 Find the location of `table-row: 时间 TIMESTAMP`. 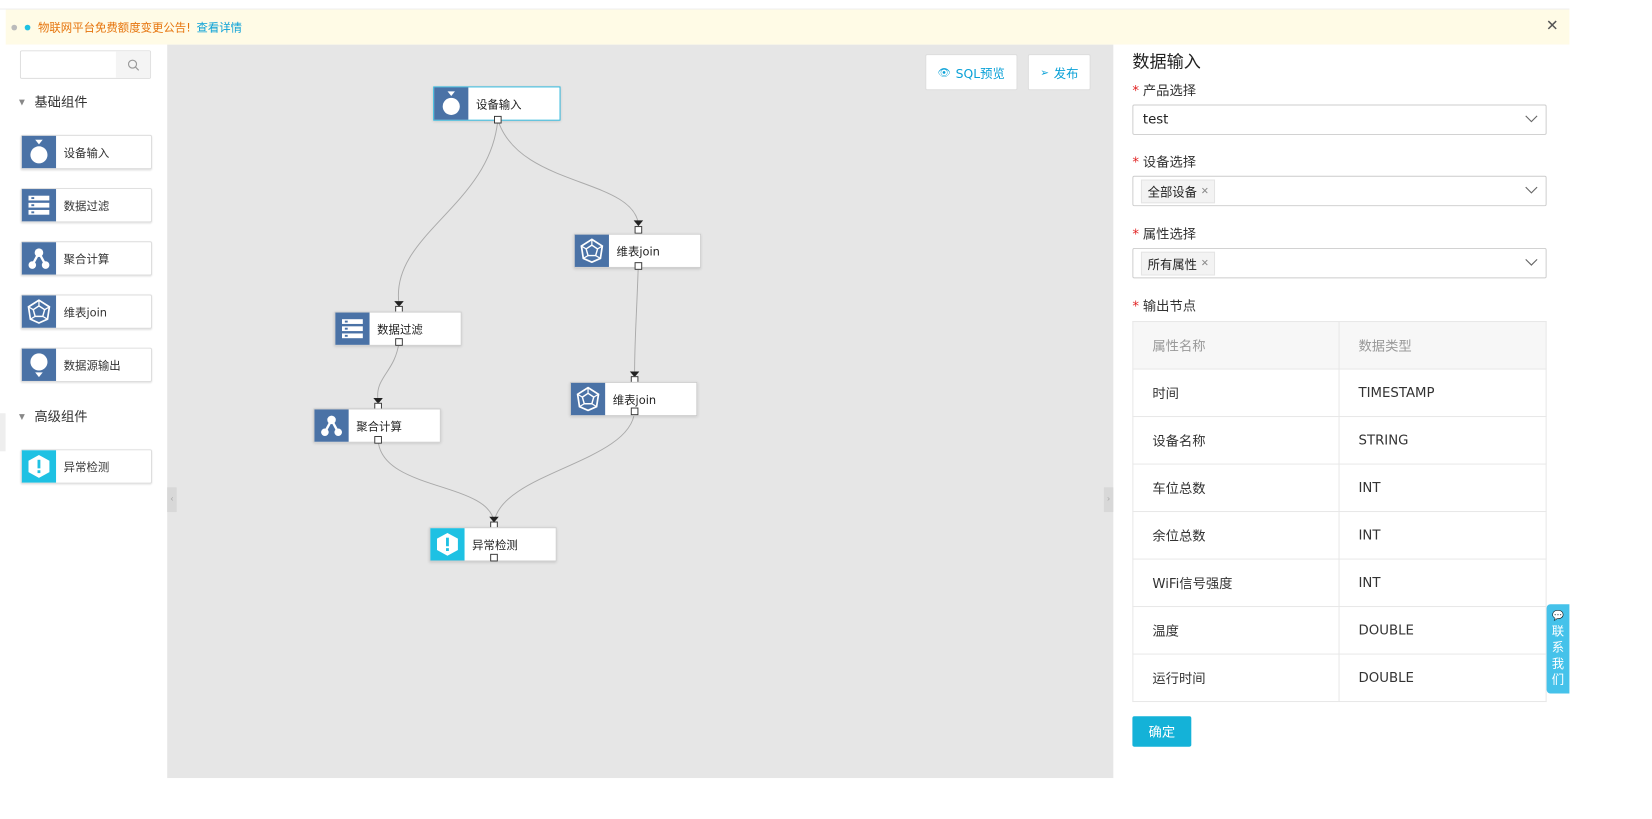

table-row: 时间 TIMESTAMP is located at coordinates (1339, 393).